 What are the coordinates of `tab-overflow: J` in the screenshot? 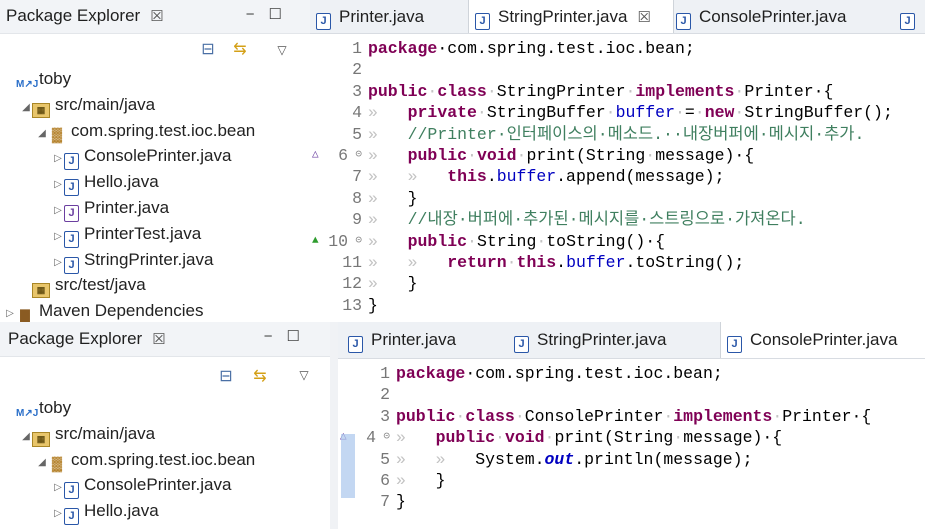 It's located at (909, 16).